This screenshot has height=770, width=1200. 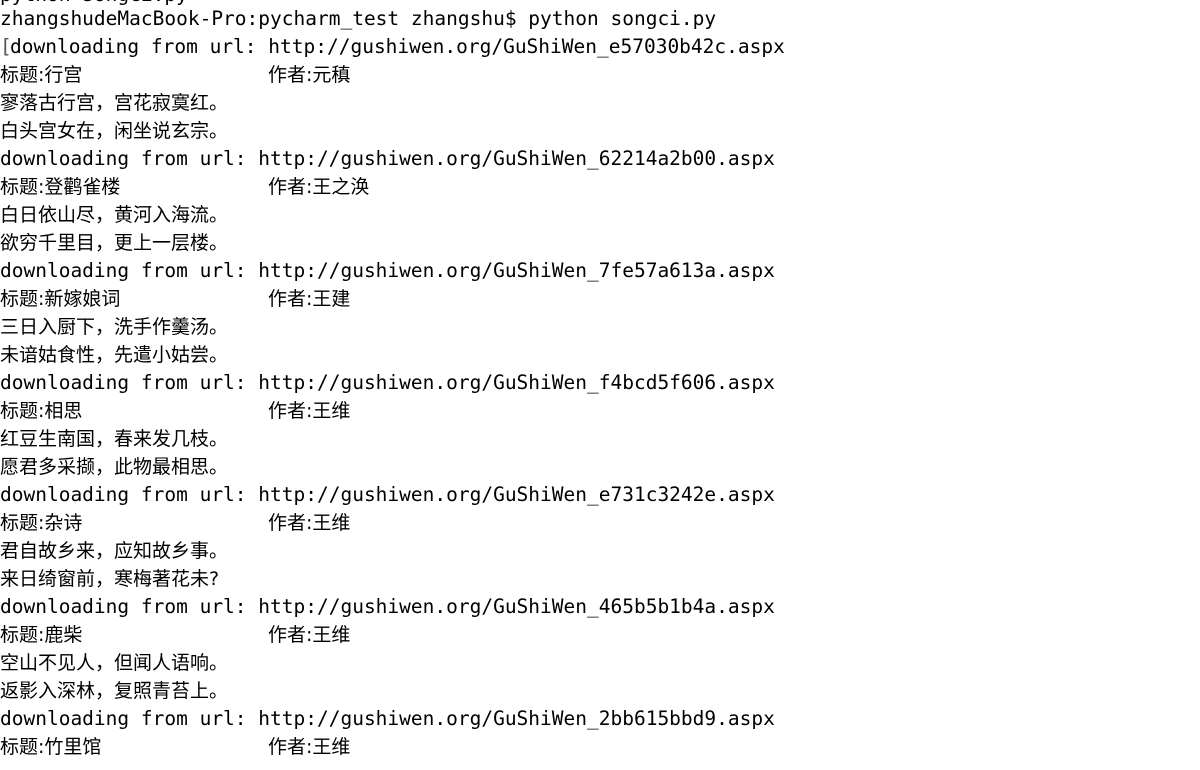 I want to click on poem-title: 标题:相思, so click(x=41, y=411).